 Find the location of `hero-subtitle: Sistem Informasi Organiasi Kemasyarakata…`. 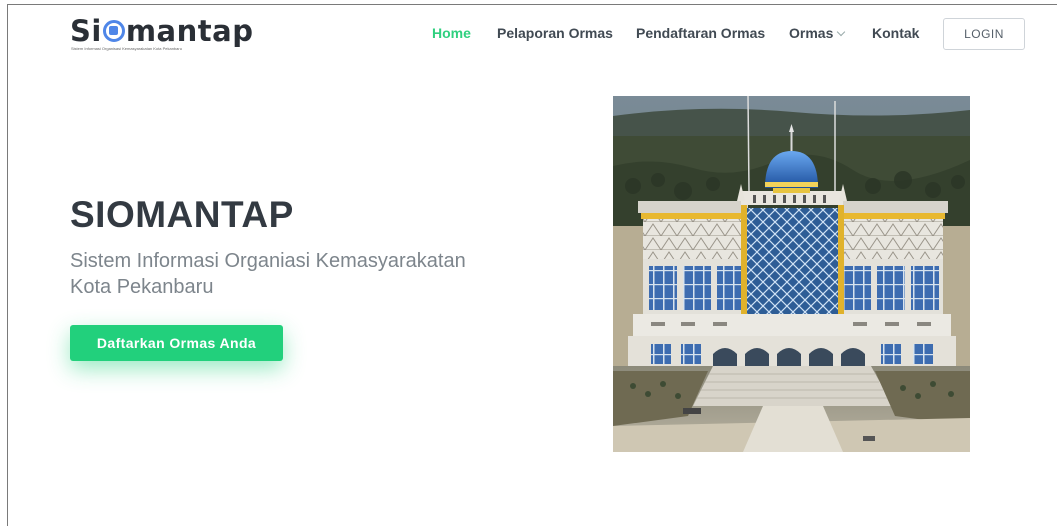

hero-subtitle: Sistem Informasi Organiasi Kemasyarakata… is located at coordinates (268, 274).